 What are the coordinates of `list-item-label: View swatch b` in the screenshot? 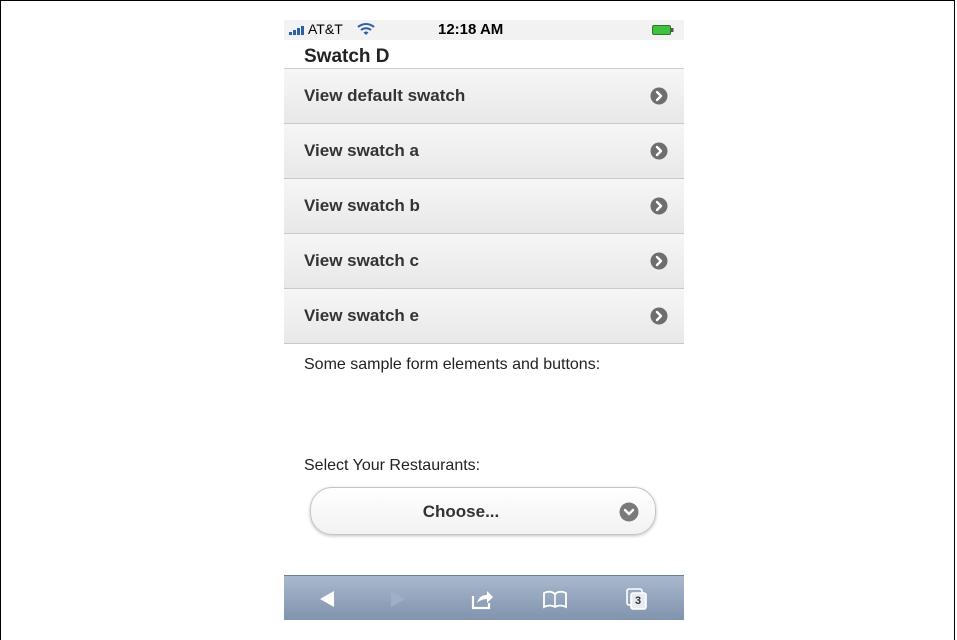 It's located at (362, 205).